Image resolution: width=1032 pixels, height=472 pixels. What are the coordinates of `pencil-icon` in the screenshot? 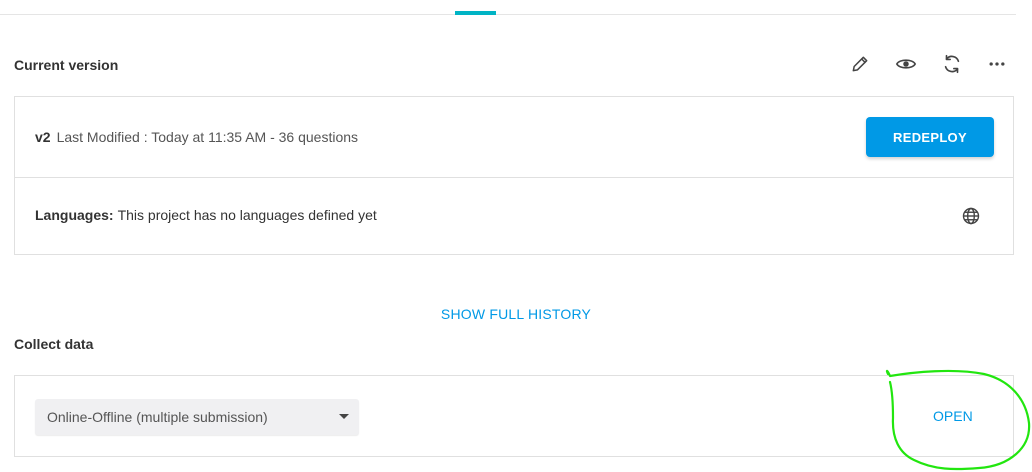 It's located at (860, 64).